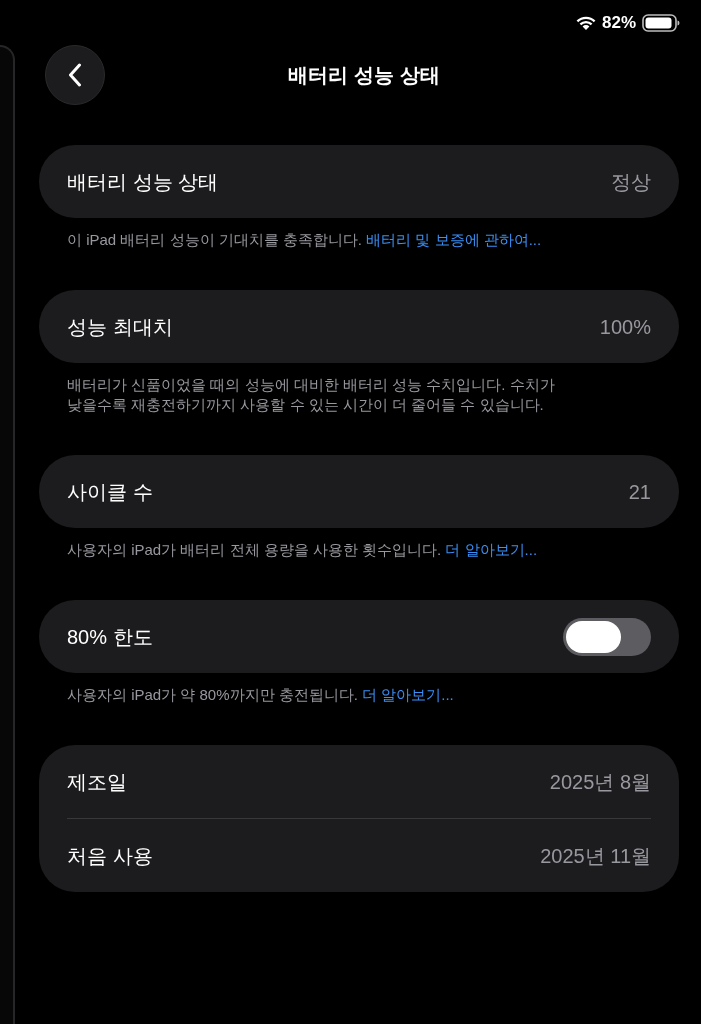  What do you see at coordinates (97, 782) in the screenshot?
I see `row-label: 제조일` at bounding box center [97, 782].